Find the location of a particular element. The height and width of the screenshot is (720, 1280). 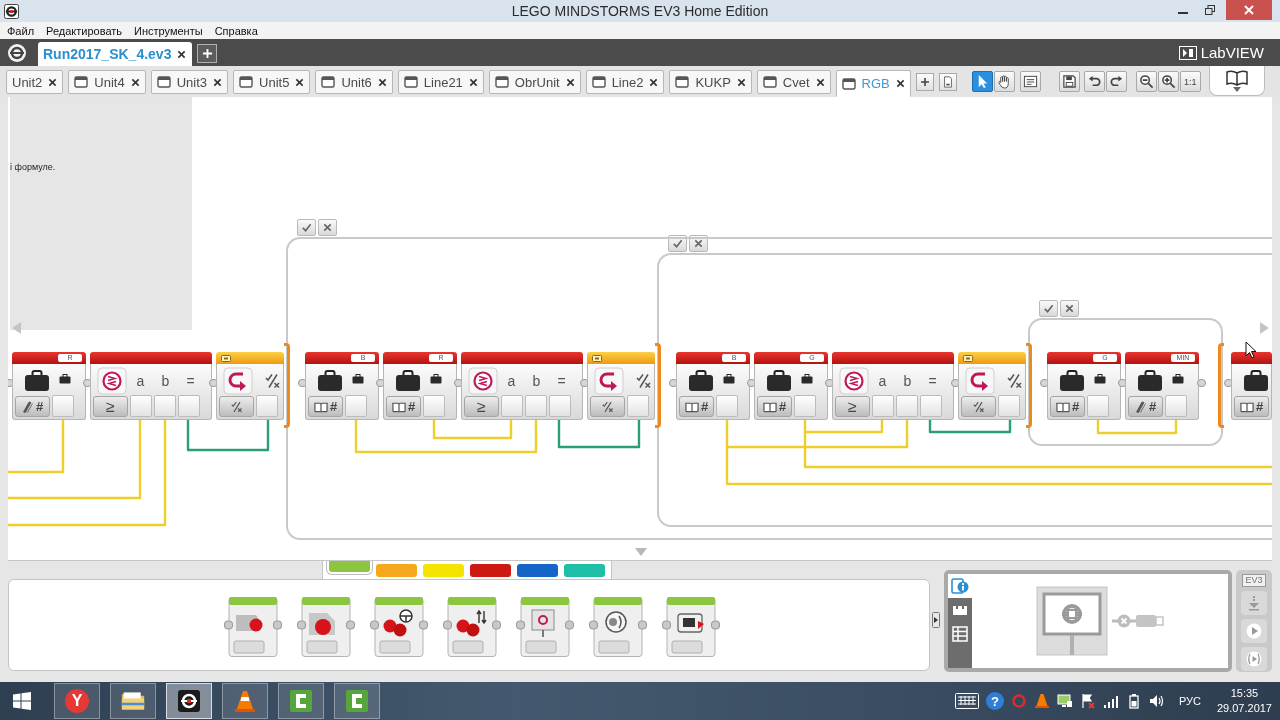

clock-time: 15:35 is located at coordinates (1244, 693).